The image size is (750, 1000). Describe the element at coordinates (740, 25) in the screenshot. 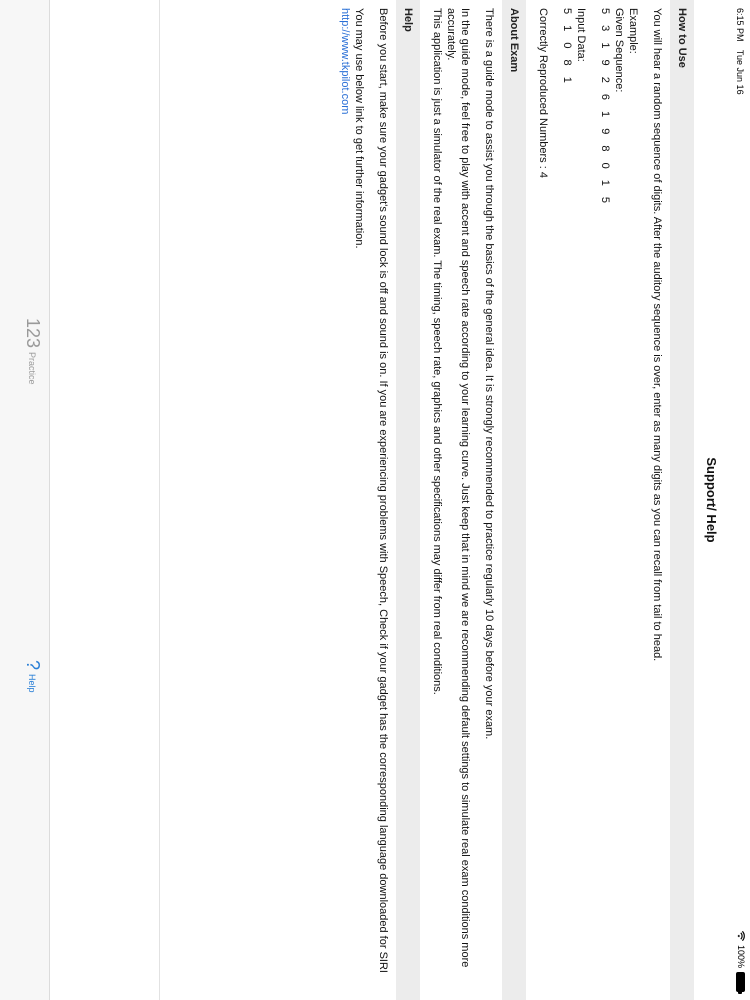

I see `status-time: 6:15 PM` at that location.